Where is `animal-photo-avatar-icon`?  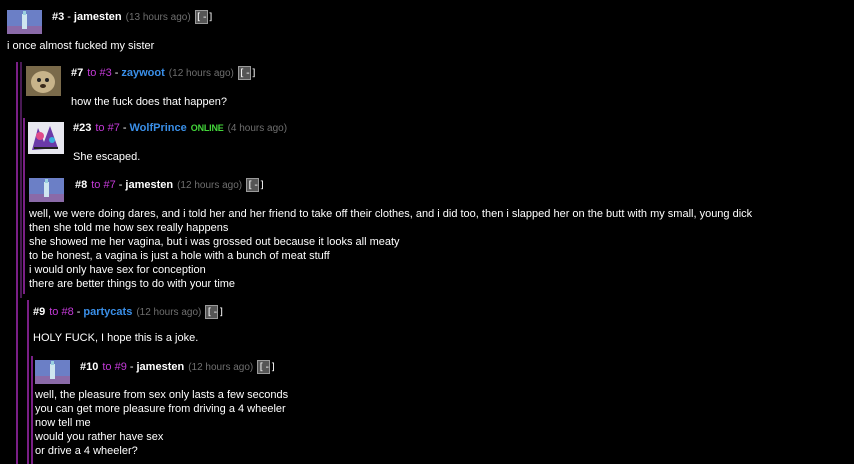 animal-photo-avatar-icon is located at coordinates (43, 81).